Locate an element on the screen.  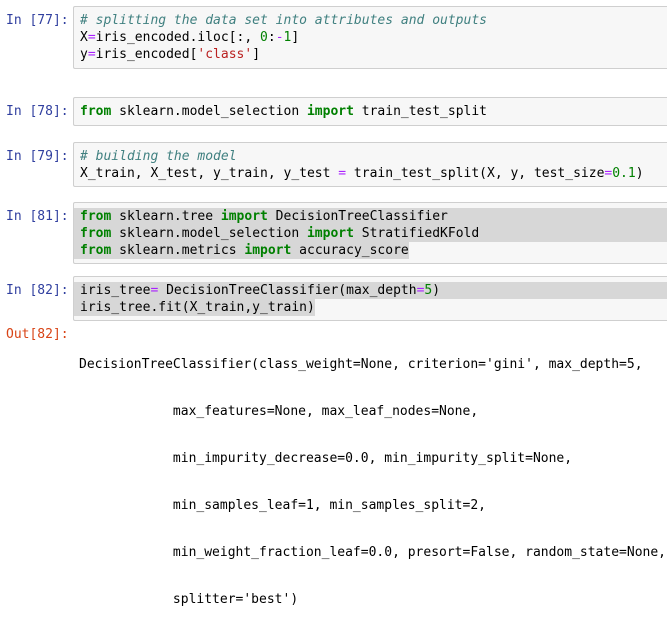
code-token: accuracy_score is located at coordinates (350, 250).